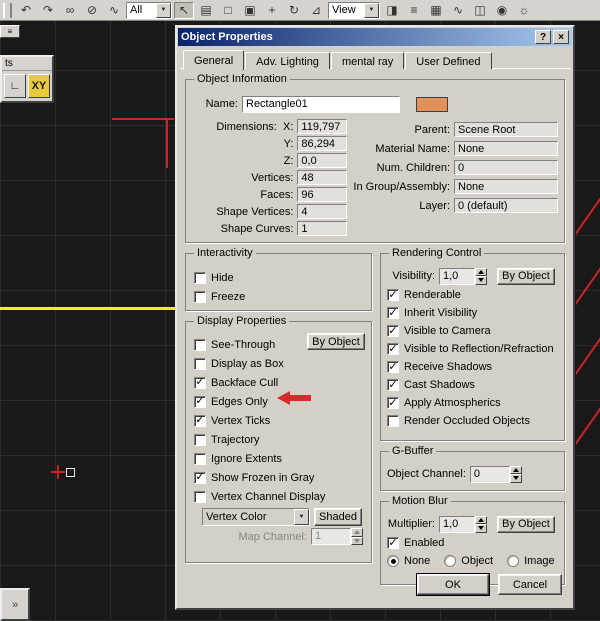 This screenshot has height=621, width=600. What do you see at coordinates (256, 516) in the screenshot?
I see `vertex-color-dropdown: Vertex Color ▼` at bounding box center [256, 516].